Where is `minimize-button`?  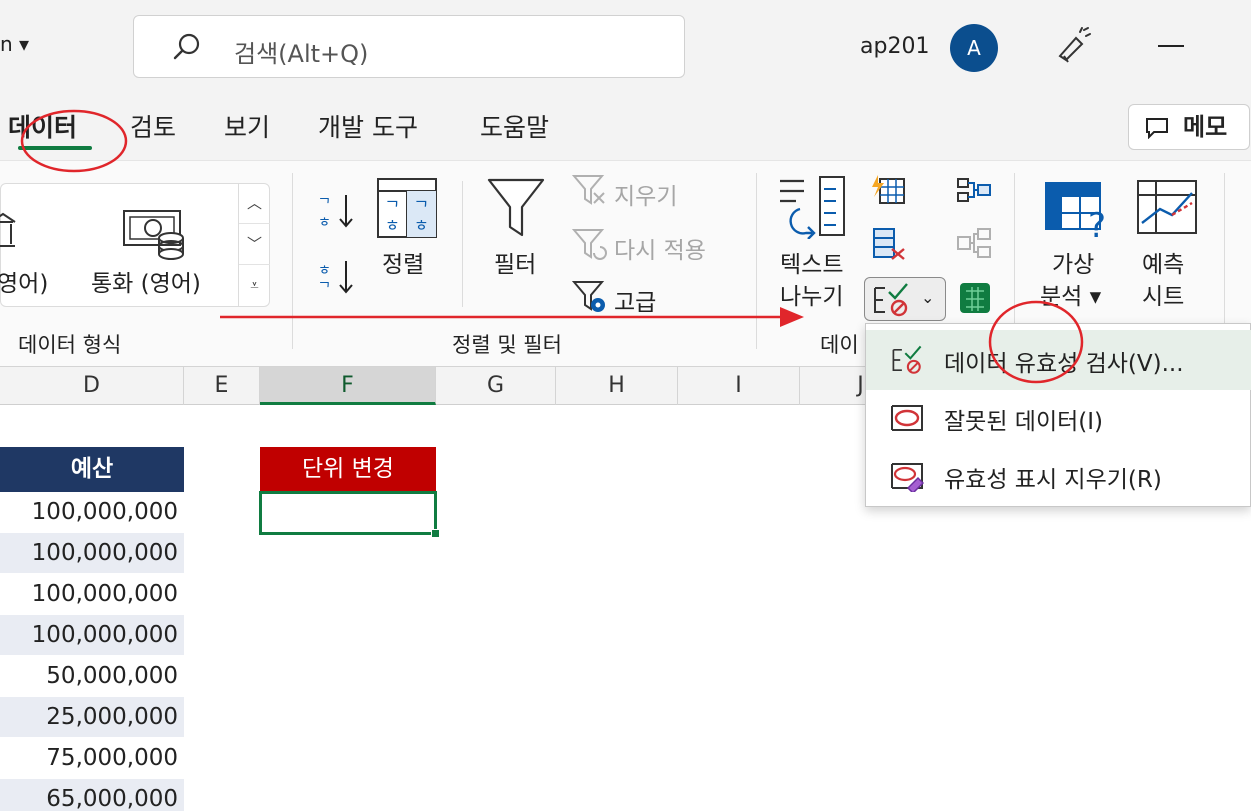
minimize-button is located at coordinates (1171, 46).